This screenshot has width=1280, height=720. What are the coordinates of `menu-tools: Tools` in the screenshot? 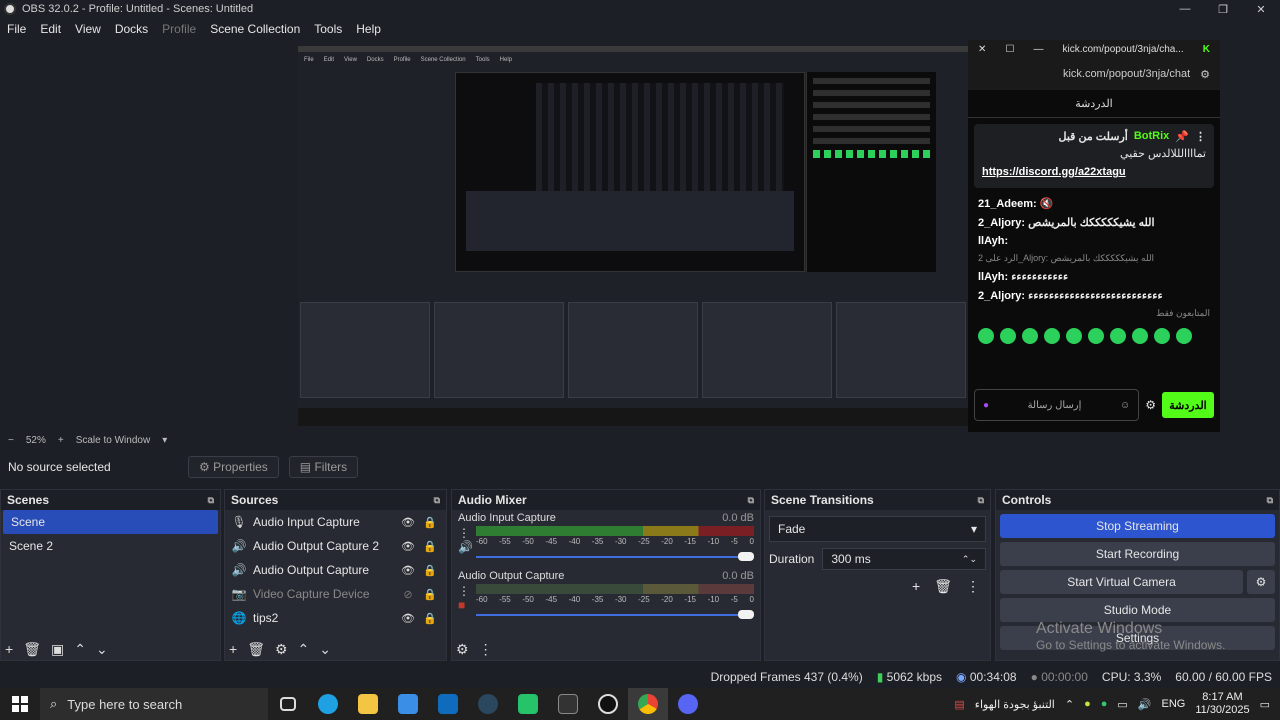 It's located at (328, 29).